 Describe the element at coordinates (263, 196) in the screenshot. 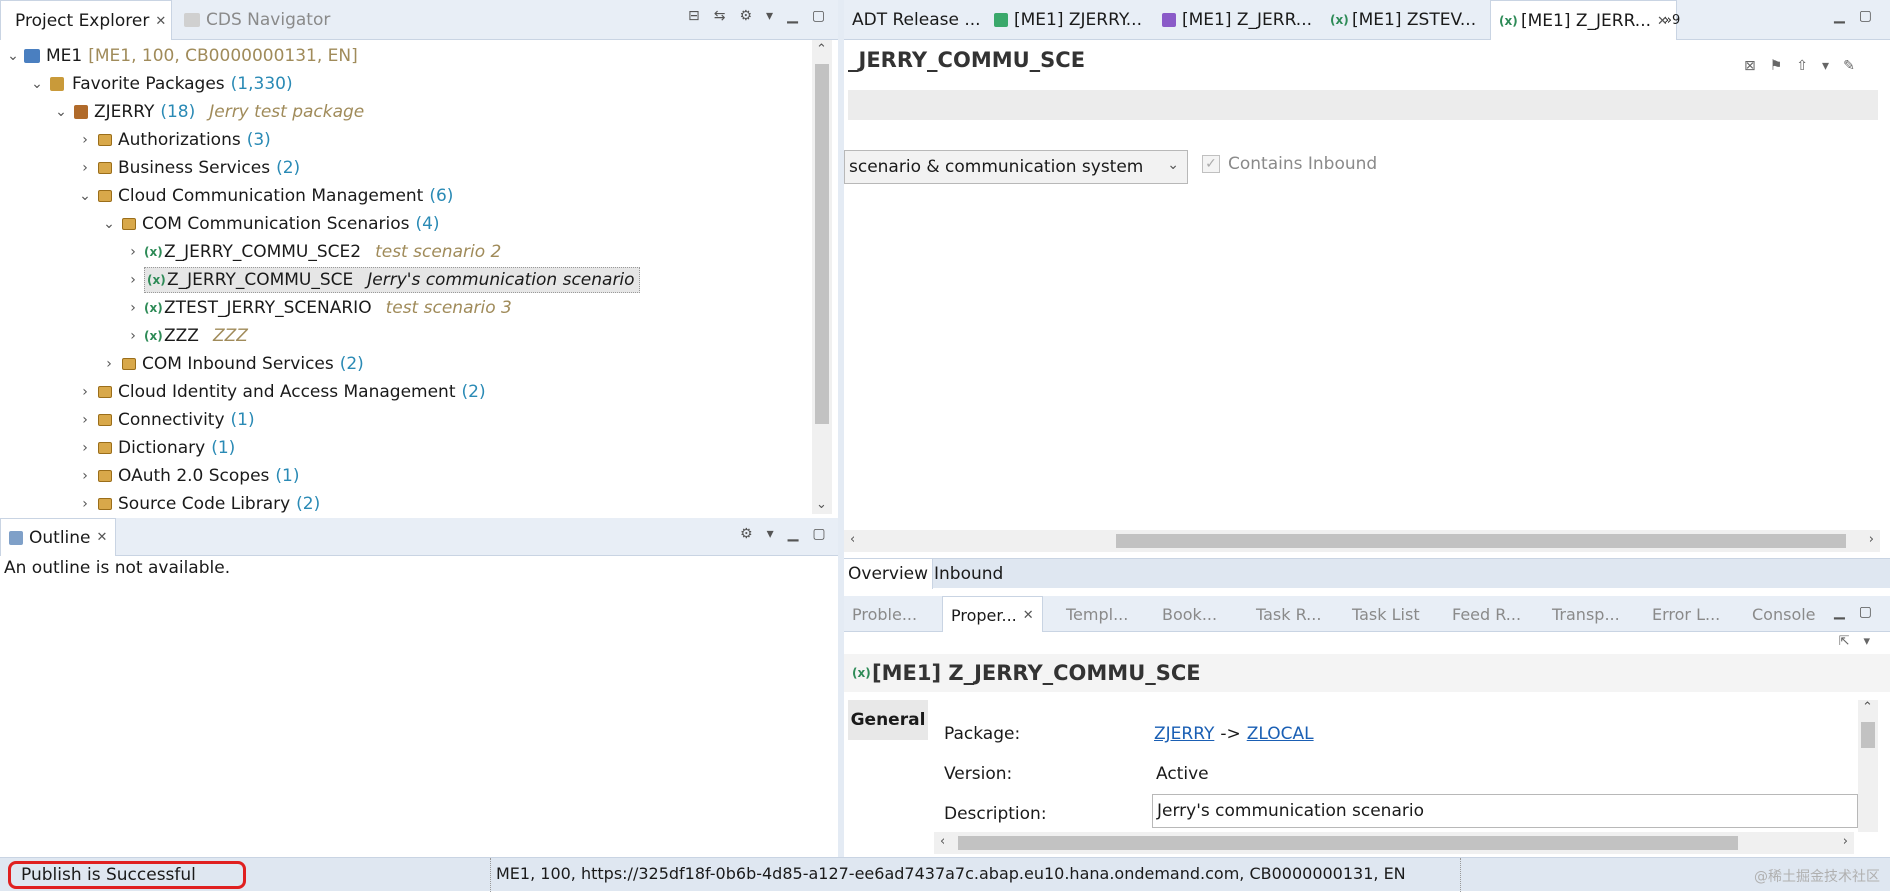

I see `tree-node-cloud-comm-mgmt: ⌄ Cloud Communication Management (6)` at that location.